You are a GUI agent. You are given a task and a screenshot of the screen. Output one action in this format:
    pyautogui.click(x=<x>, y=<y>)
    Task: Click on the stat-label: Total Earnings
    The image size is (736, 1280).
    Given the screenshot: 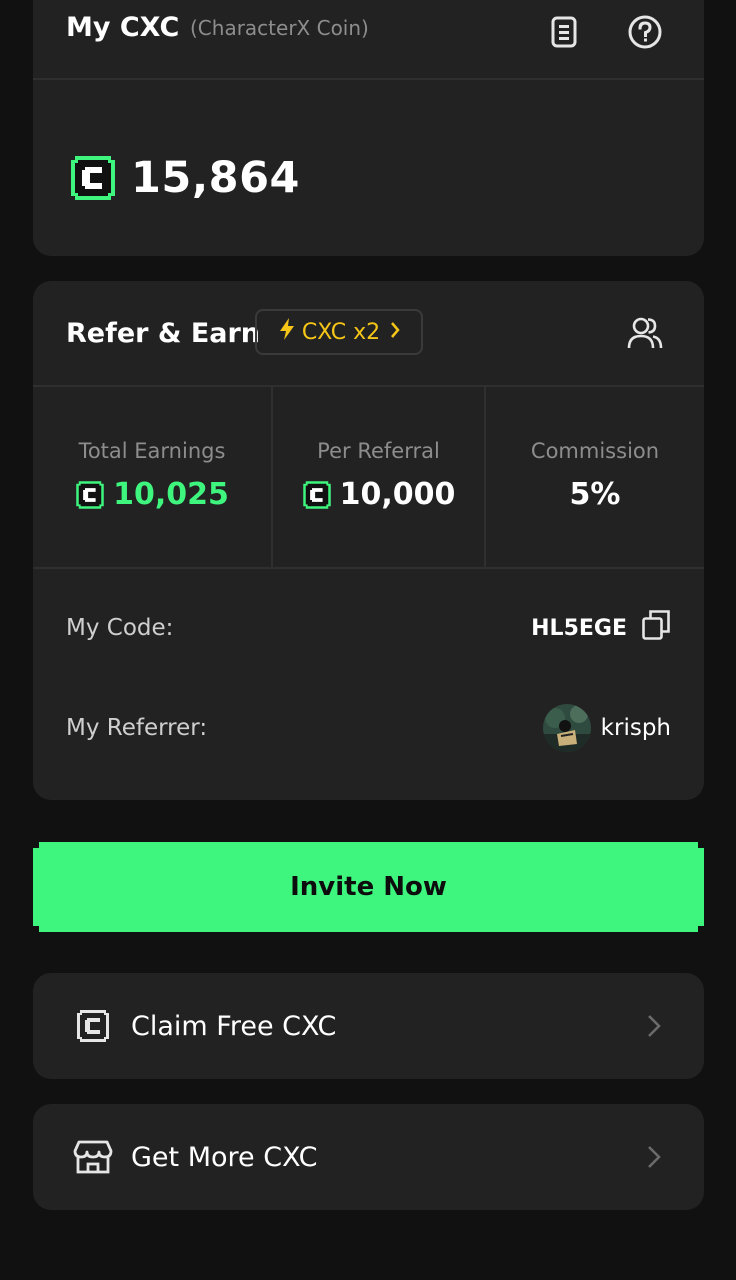 What is the action you would take?
    pyautogui.click(x=152, y=451)
    